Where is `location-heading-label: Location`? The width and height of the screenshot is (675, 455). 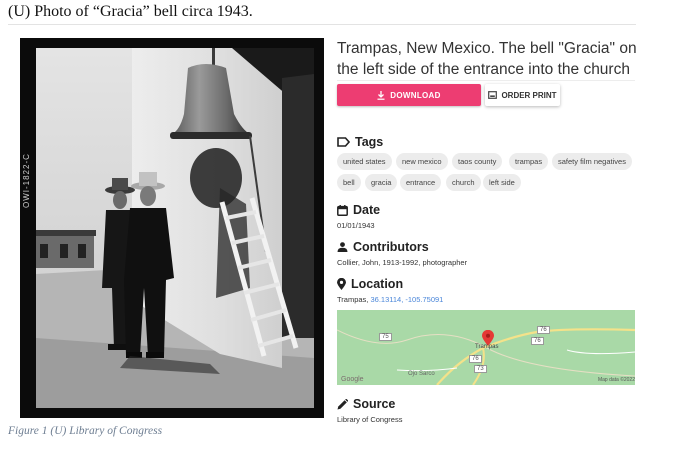
location-heading-label: Location is located at coordinates (377, 284).